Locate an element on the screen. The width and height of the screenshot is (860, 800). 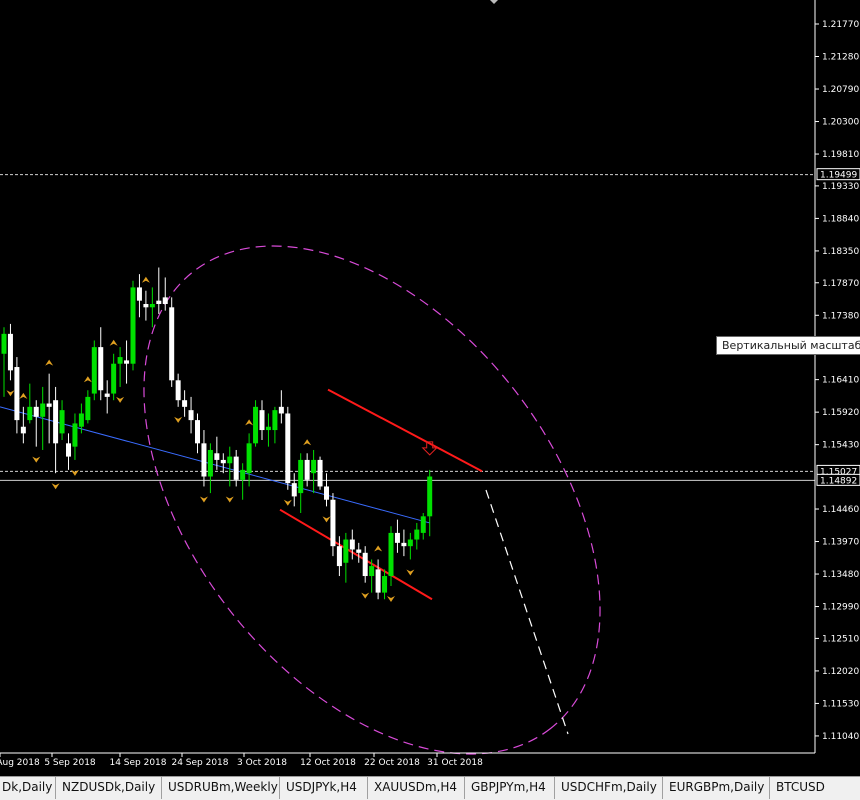
lower-channel-line is located at coordinates (356, 554).